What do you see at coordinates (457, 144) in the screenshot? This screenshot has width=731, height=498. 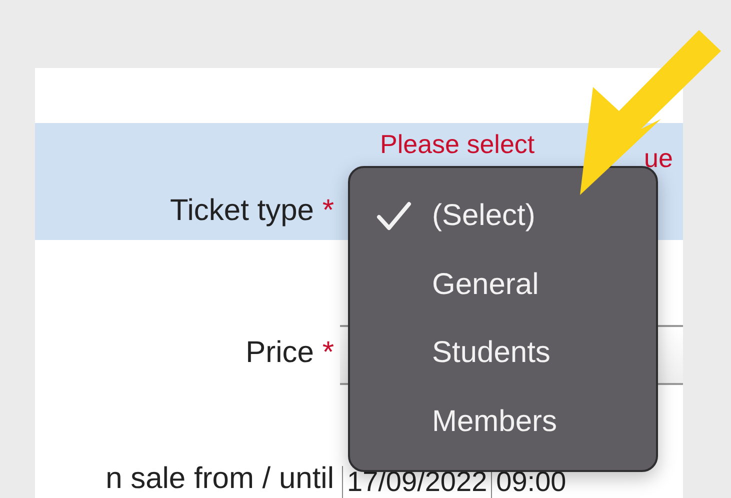 I see `error-message: Please select` at bounding box center [457, 144].